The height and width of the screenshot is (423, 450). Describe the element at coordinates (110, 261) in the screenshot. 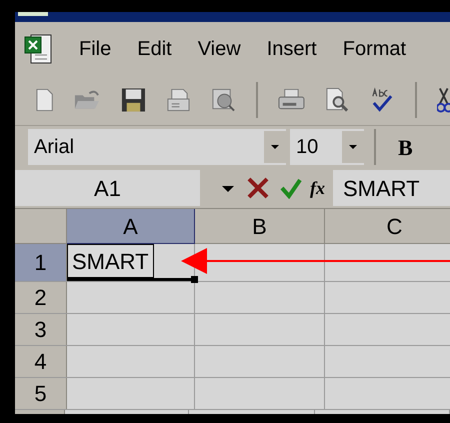

I see `cell-value: SMART` at that location.